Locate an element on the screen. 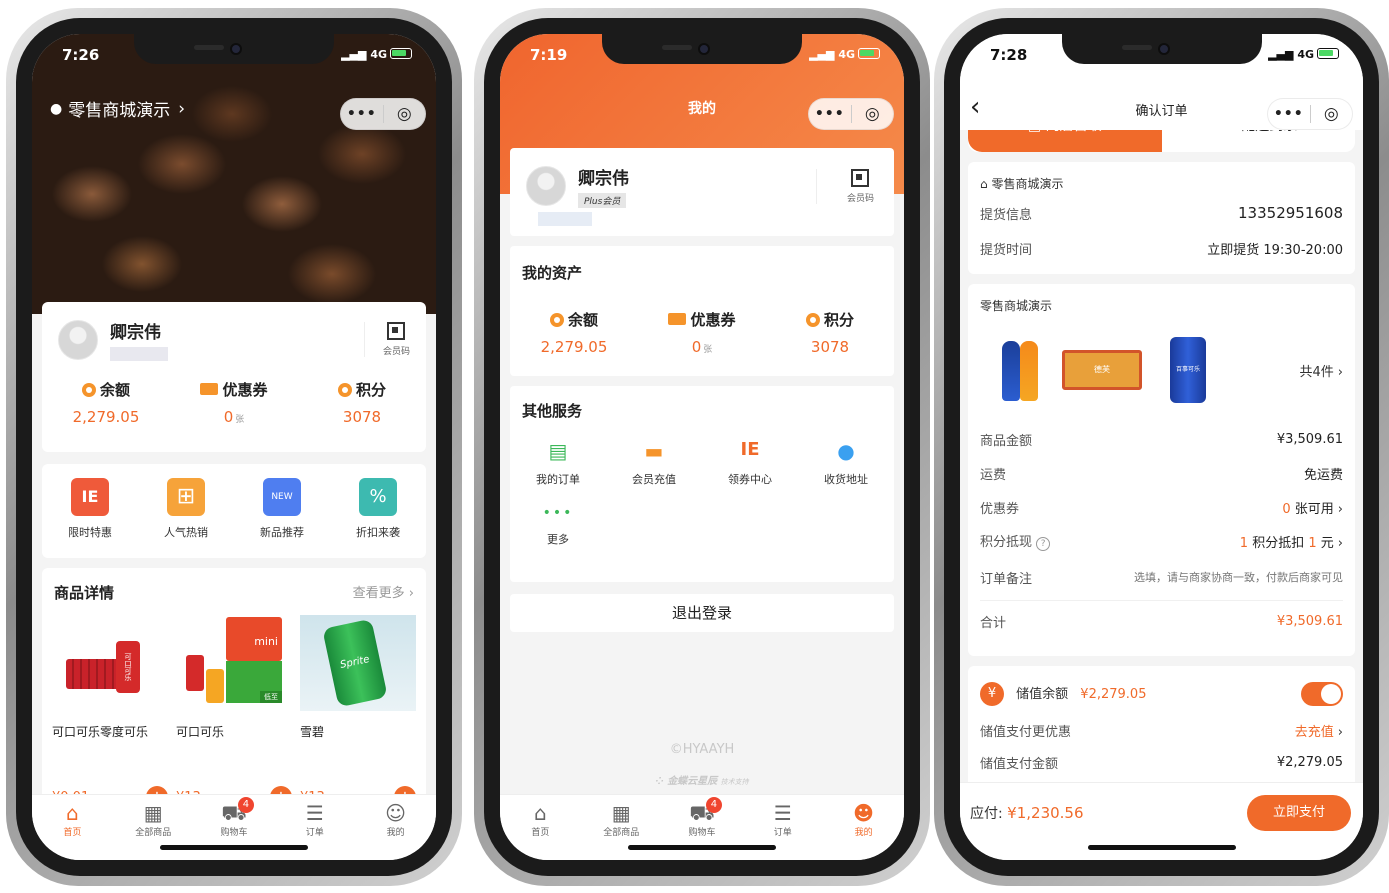 The height and width of the screenshot is (893, 1389). service-my-orders: ▤ 我的订单 is located at coordinates (558, 463).